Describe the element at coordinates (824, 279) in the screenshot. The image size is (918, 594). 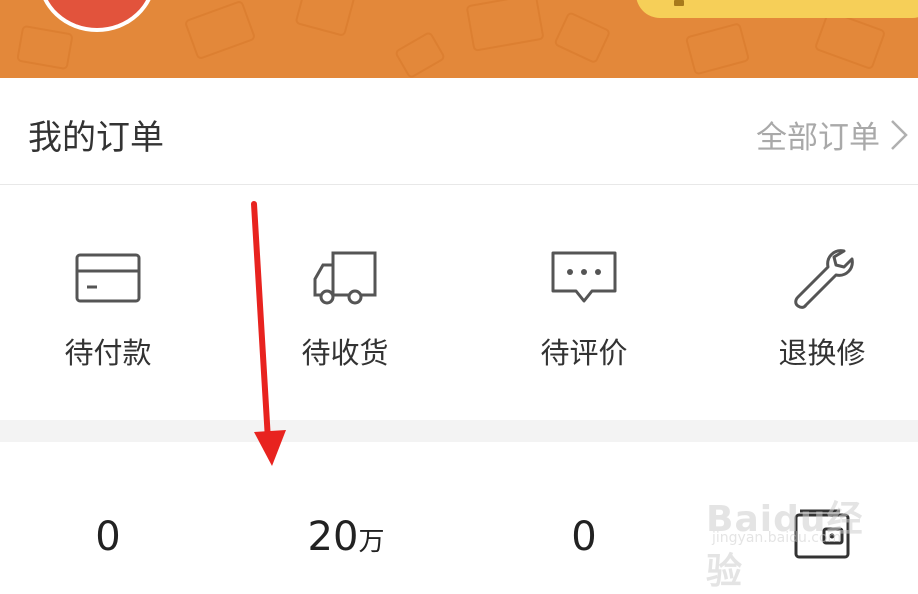
I see `wrench-icon` at that location.